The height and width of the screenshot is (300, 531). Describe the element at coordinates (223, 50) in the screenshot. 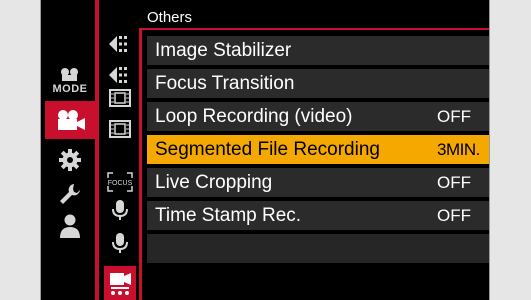

I see `menu-item-label: Image Stabilizer` at that location.